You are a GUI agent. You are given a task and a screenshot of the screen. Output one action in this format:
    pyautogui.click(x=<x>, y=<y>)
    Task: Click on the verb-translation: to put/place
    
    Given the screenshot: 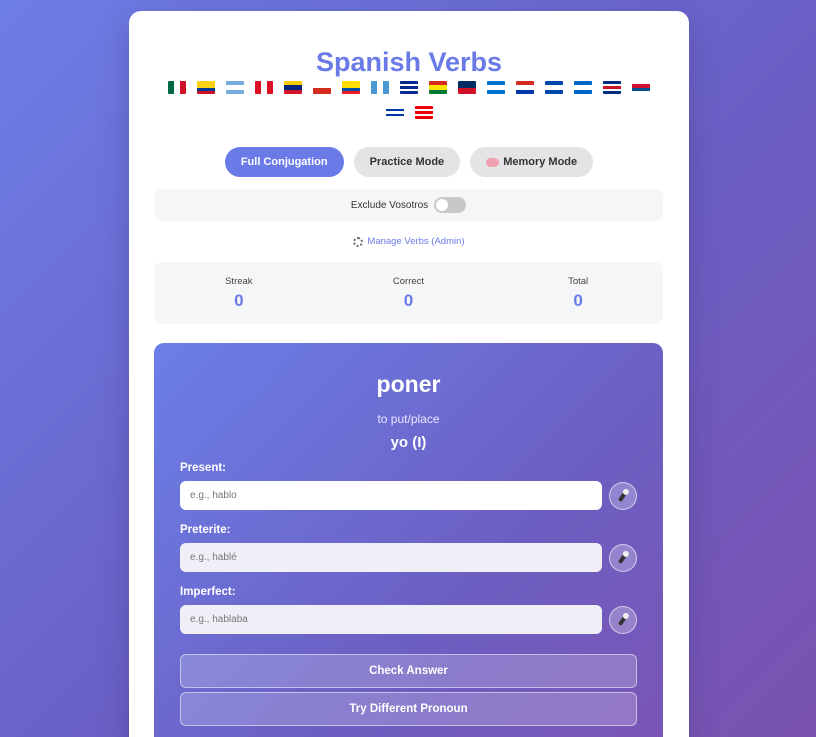 What is the action you would take?
    pyautogui.click(x=408, y=419)
    